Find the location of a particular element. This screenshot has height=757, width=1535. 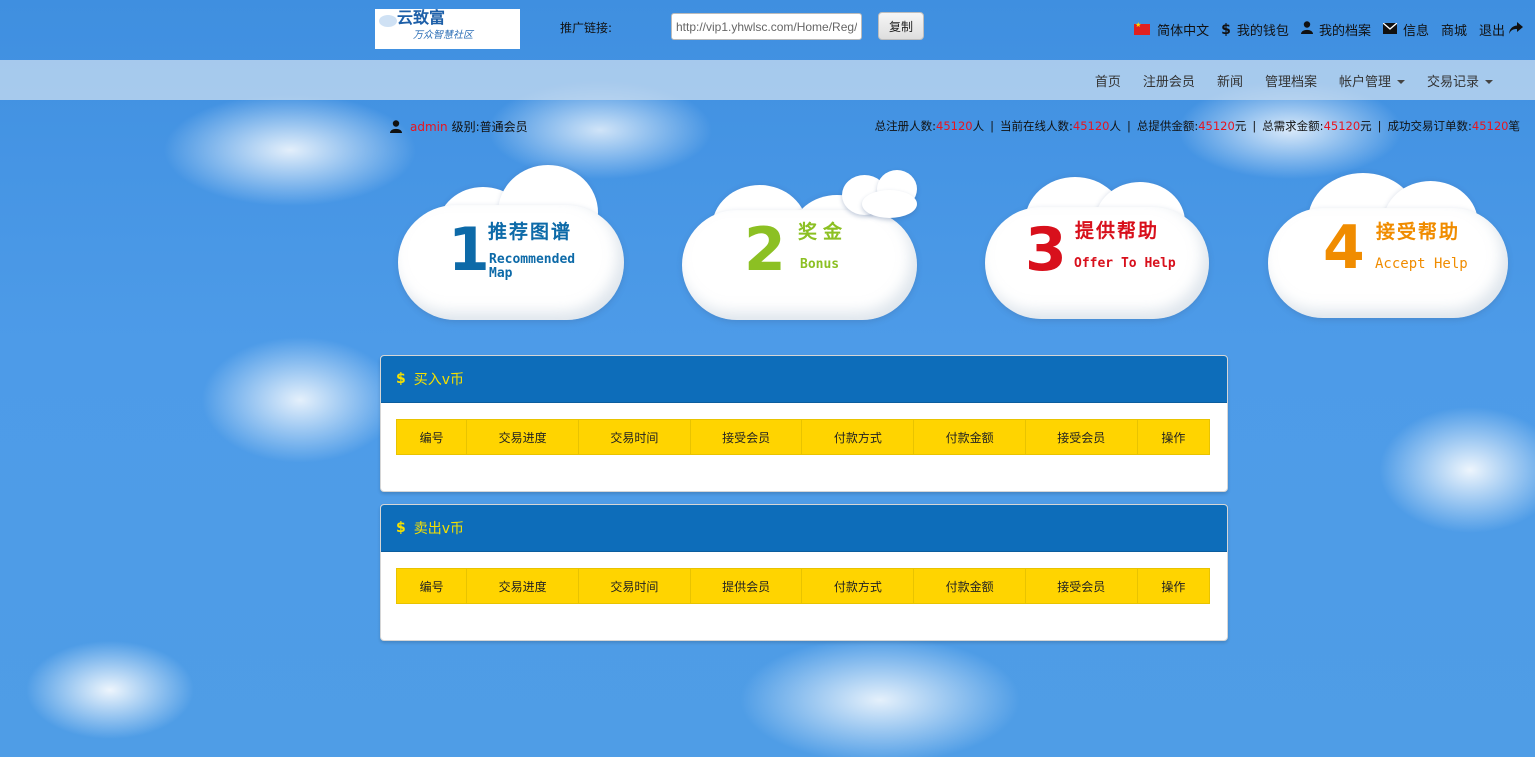

table-header-row: 编号 交易进度 交易时间 提供会员 付款方式 付款金额 接受会员 操作 is located at coordinates (803, 586).